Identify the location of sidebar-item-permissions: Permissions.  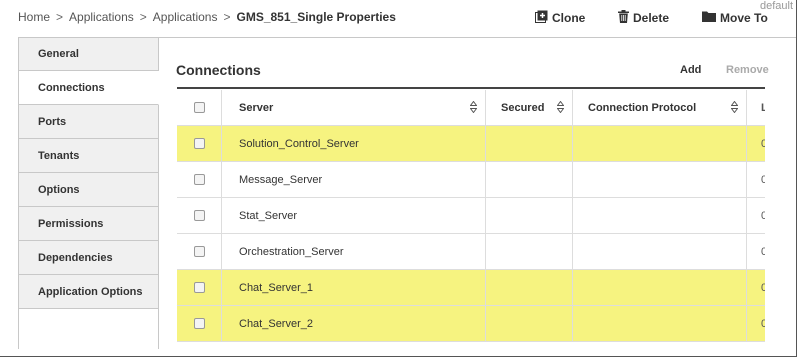
(88, 224).